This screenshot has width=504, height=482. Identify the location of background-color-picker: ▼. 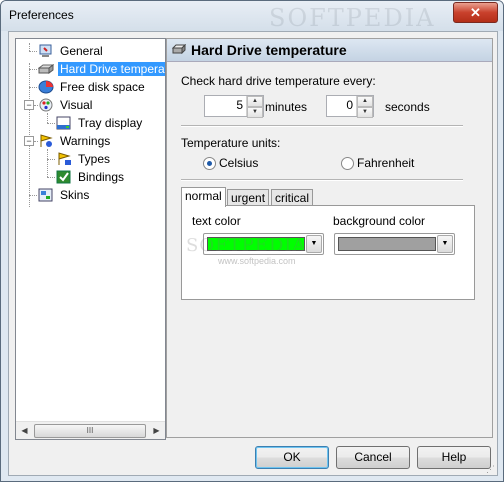
(394, 244).